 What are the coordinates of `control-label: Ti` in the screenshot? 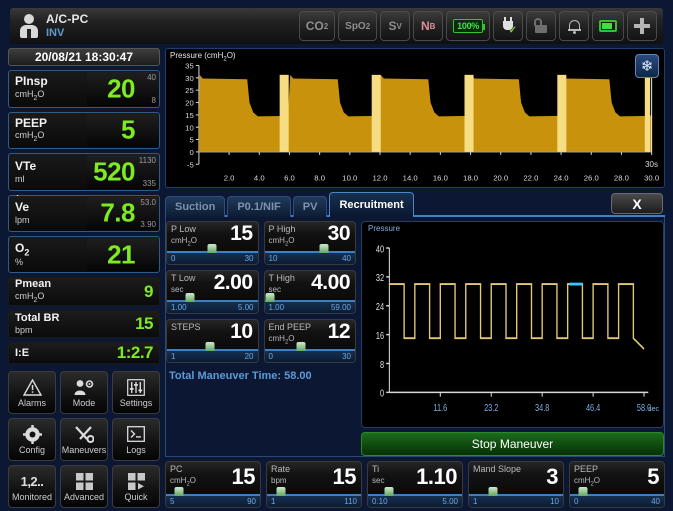 It's located at (376, 469).